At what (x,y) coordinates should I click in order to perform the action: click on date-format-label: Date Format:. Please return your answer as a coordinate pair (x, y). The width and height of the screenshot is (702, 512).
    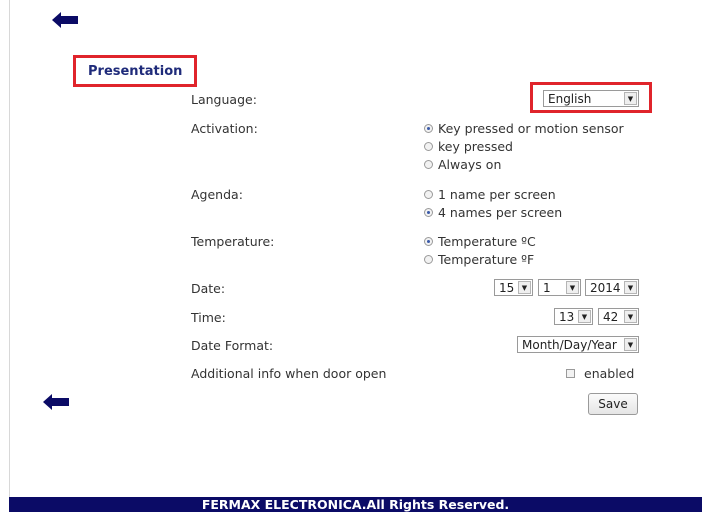
    Looking at the image, I should click on (232, 345).